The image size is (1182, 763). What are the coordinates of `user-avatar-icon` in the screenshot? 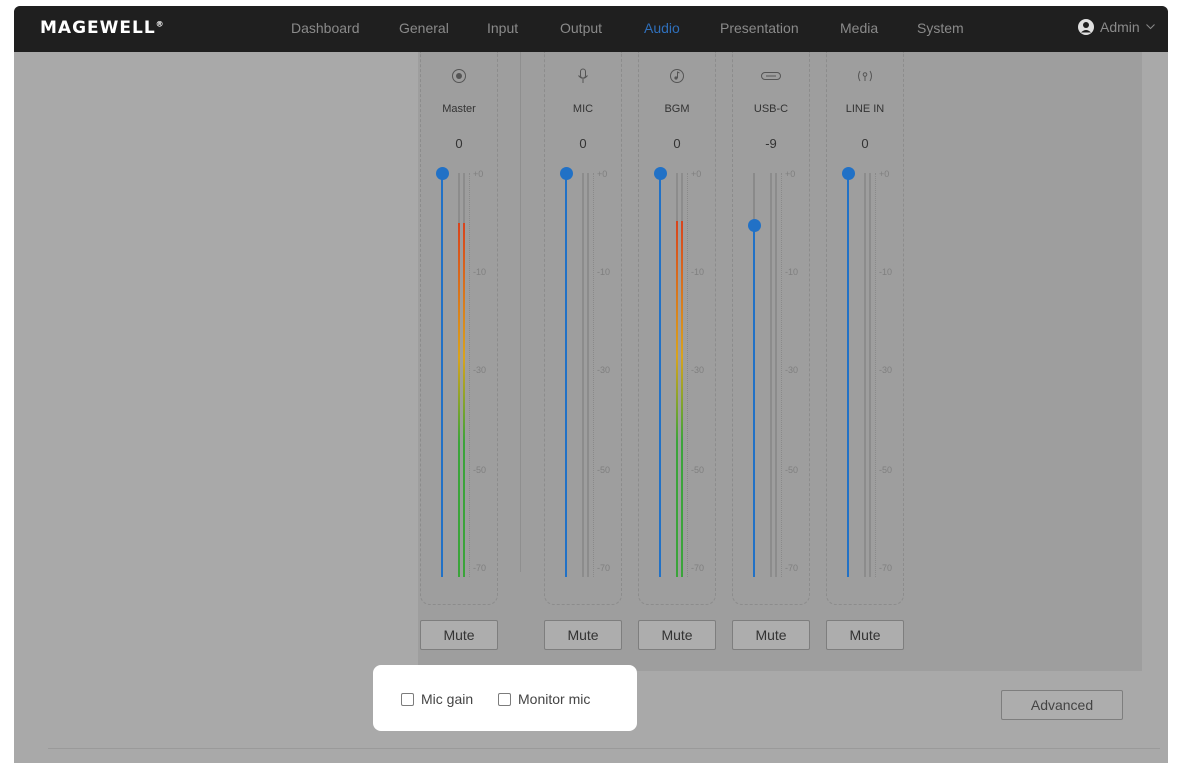 It's located at (1086, 27).